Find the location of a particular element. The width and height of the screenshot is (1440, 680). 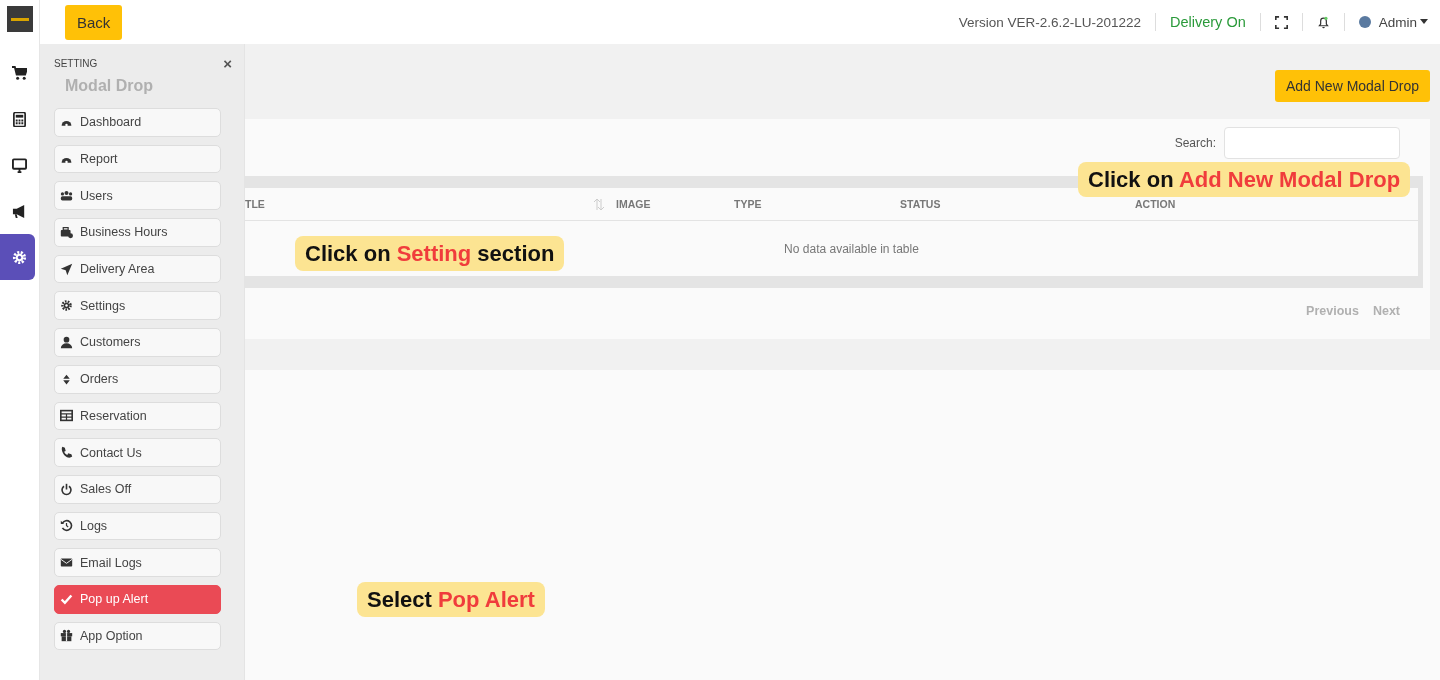

menu-item: Business Hours is located at coordinates (137, 232).